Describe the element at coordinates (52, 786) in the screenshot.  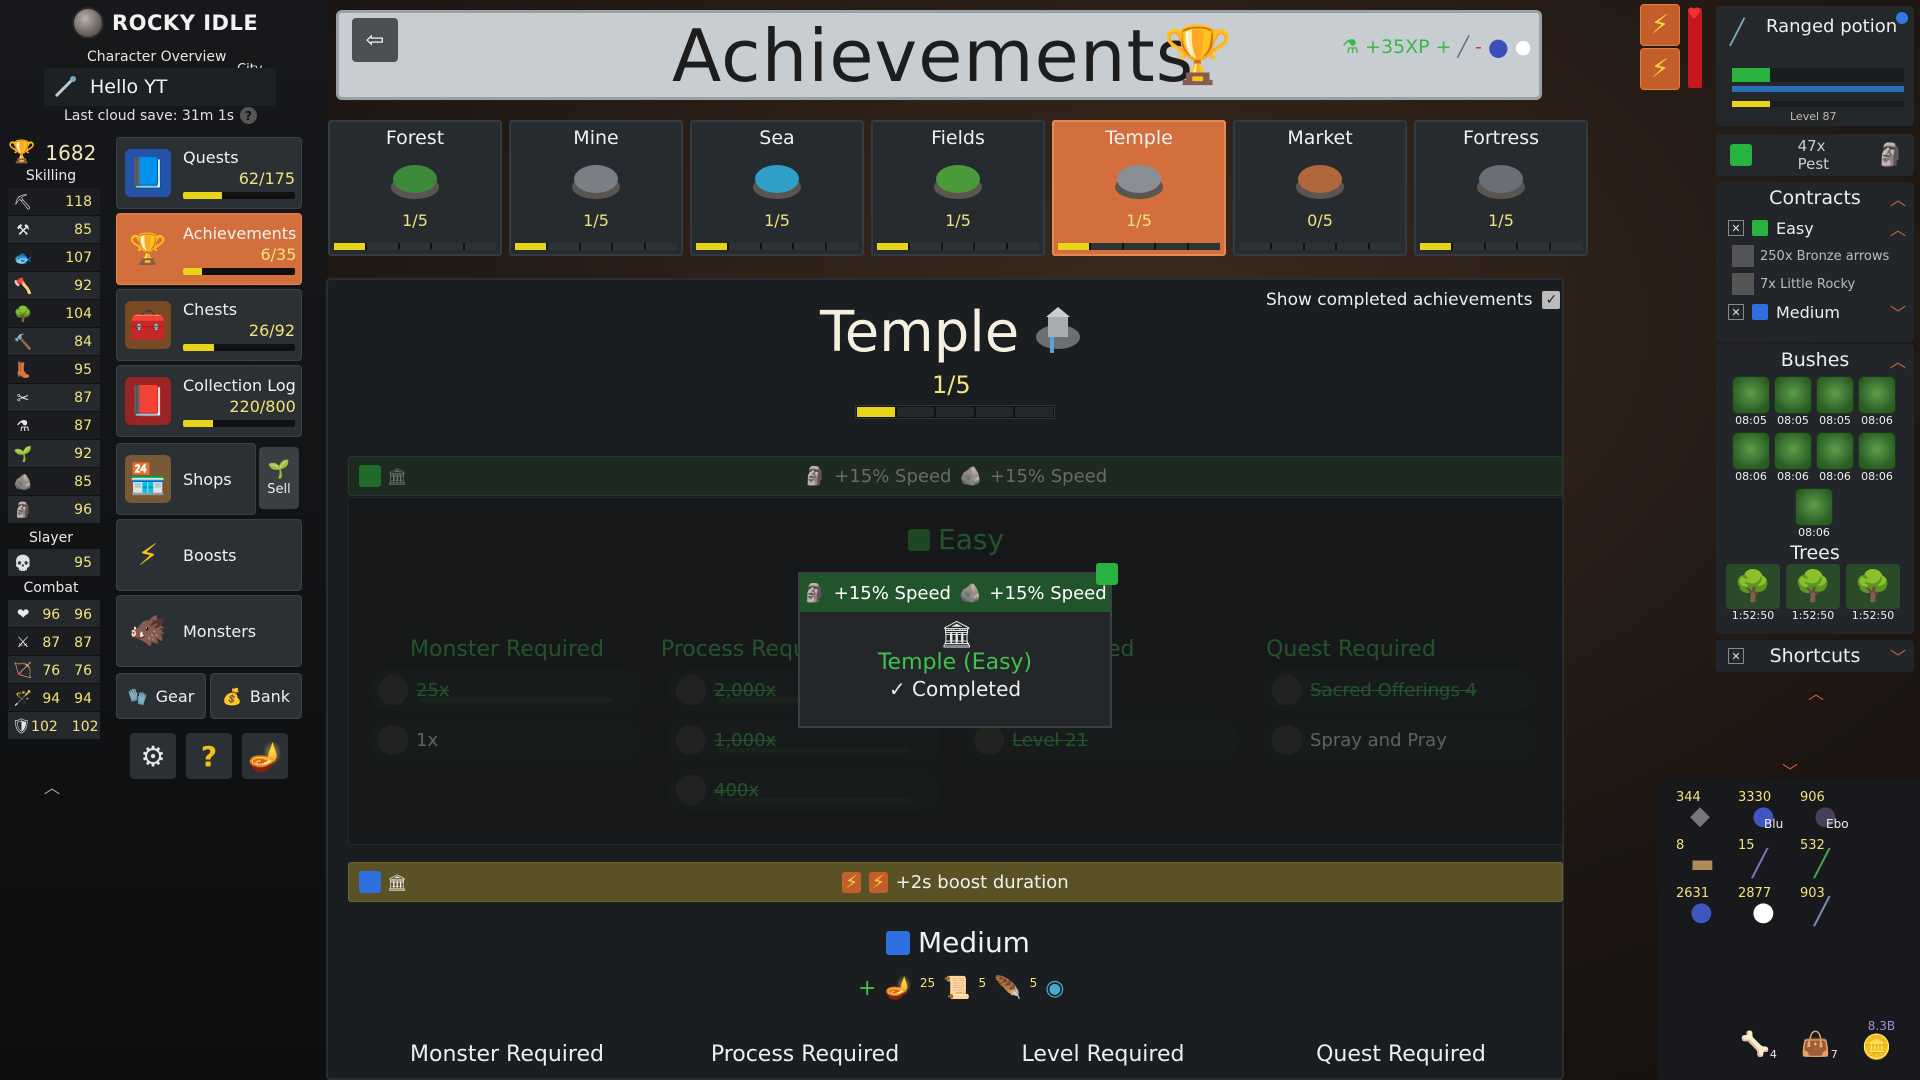
I see `collapse-chevron-icon: ︿` at that location.